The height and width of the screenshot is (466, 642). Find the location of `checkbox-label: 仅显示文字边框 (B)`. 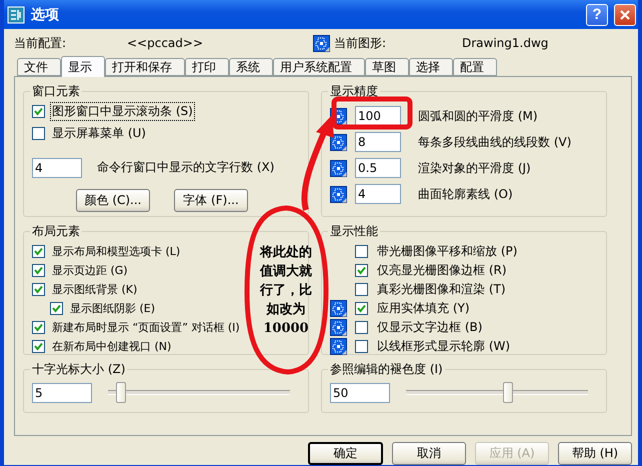

checkbox-label: 仅显示文字边框 (B) is located at coordinates (430, 327).